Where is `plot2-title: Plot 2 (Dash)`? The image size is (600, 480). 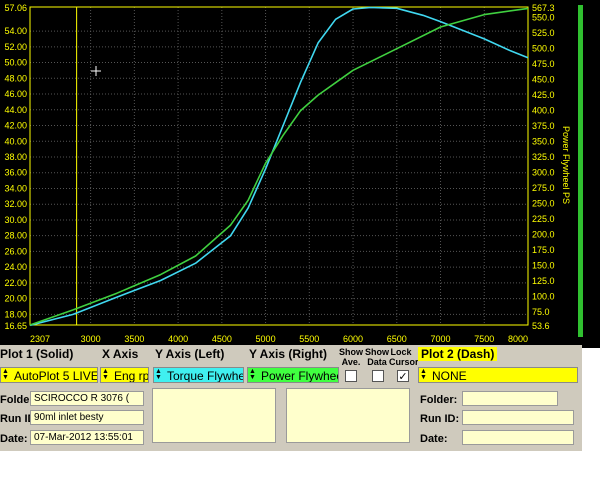 plot2-title: Plot 2 (Dash) is located at coordinates (458, 354).